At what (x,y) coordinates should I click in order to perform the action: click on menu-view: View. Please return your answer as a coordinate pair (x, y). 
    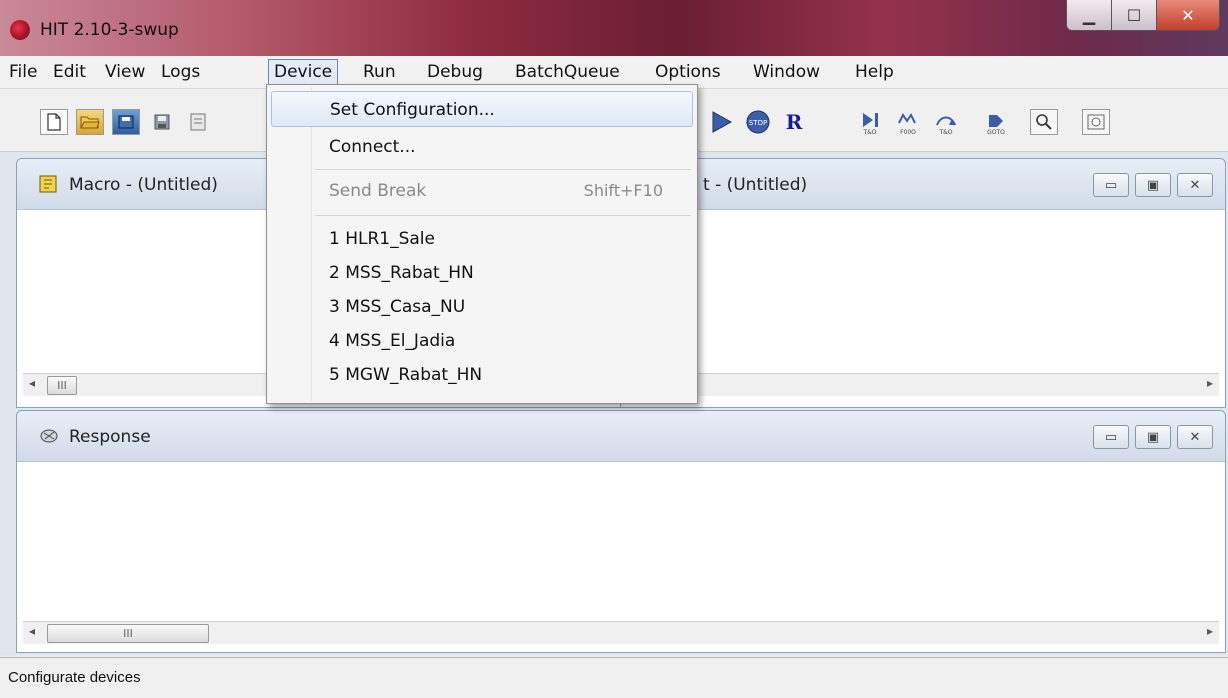
    Looking at the image, I should click on (125, 72).